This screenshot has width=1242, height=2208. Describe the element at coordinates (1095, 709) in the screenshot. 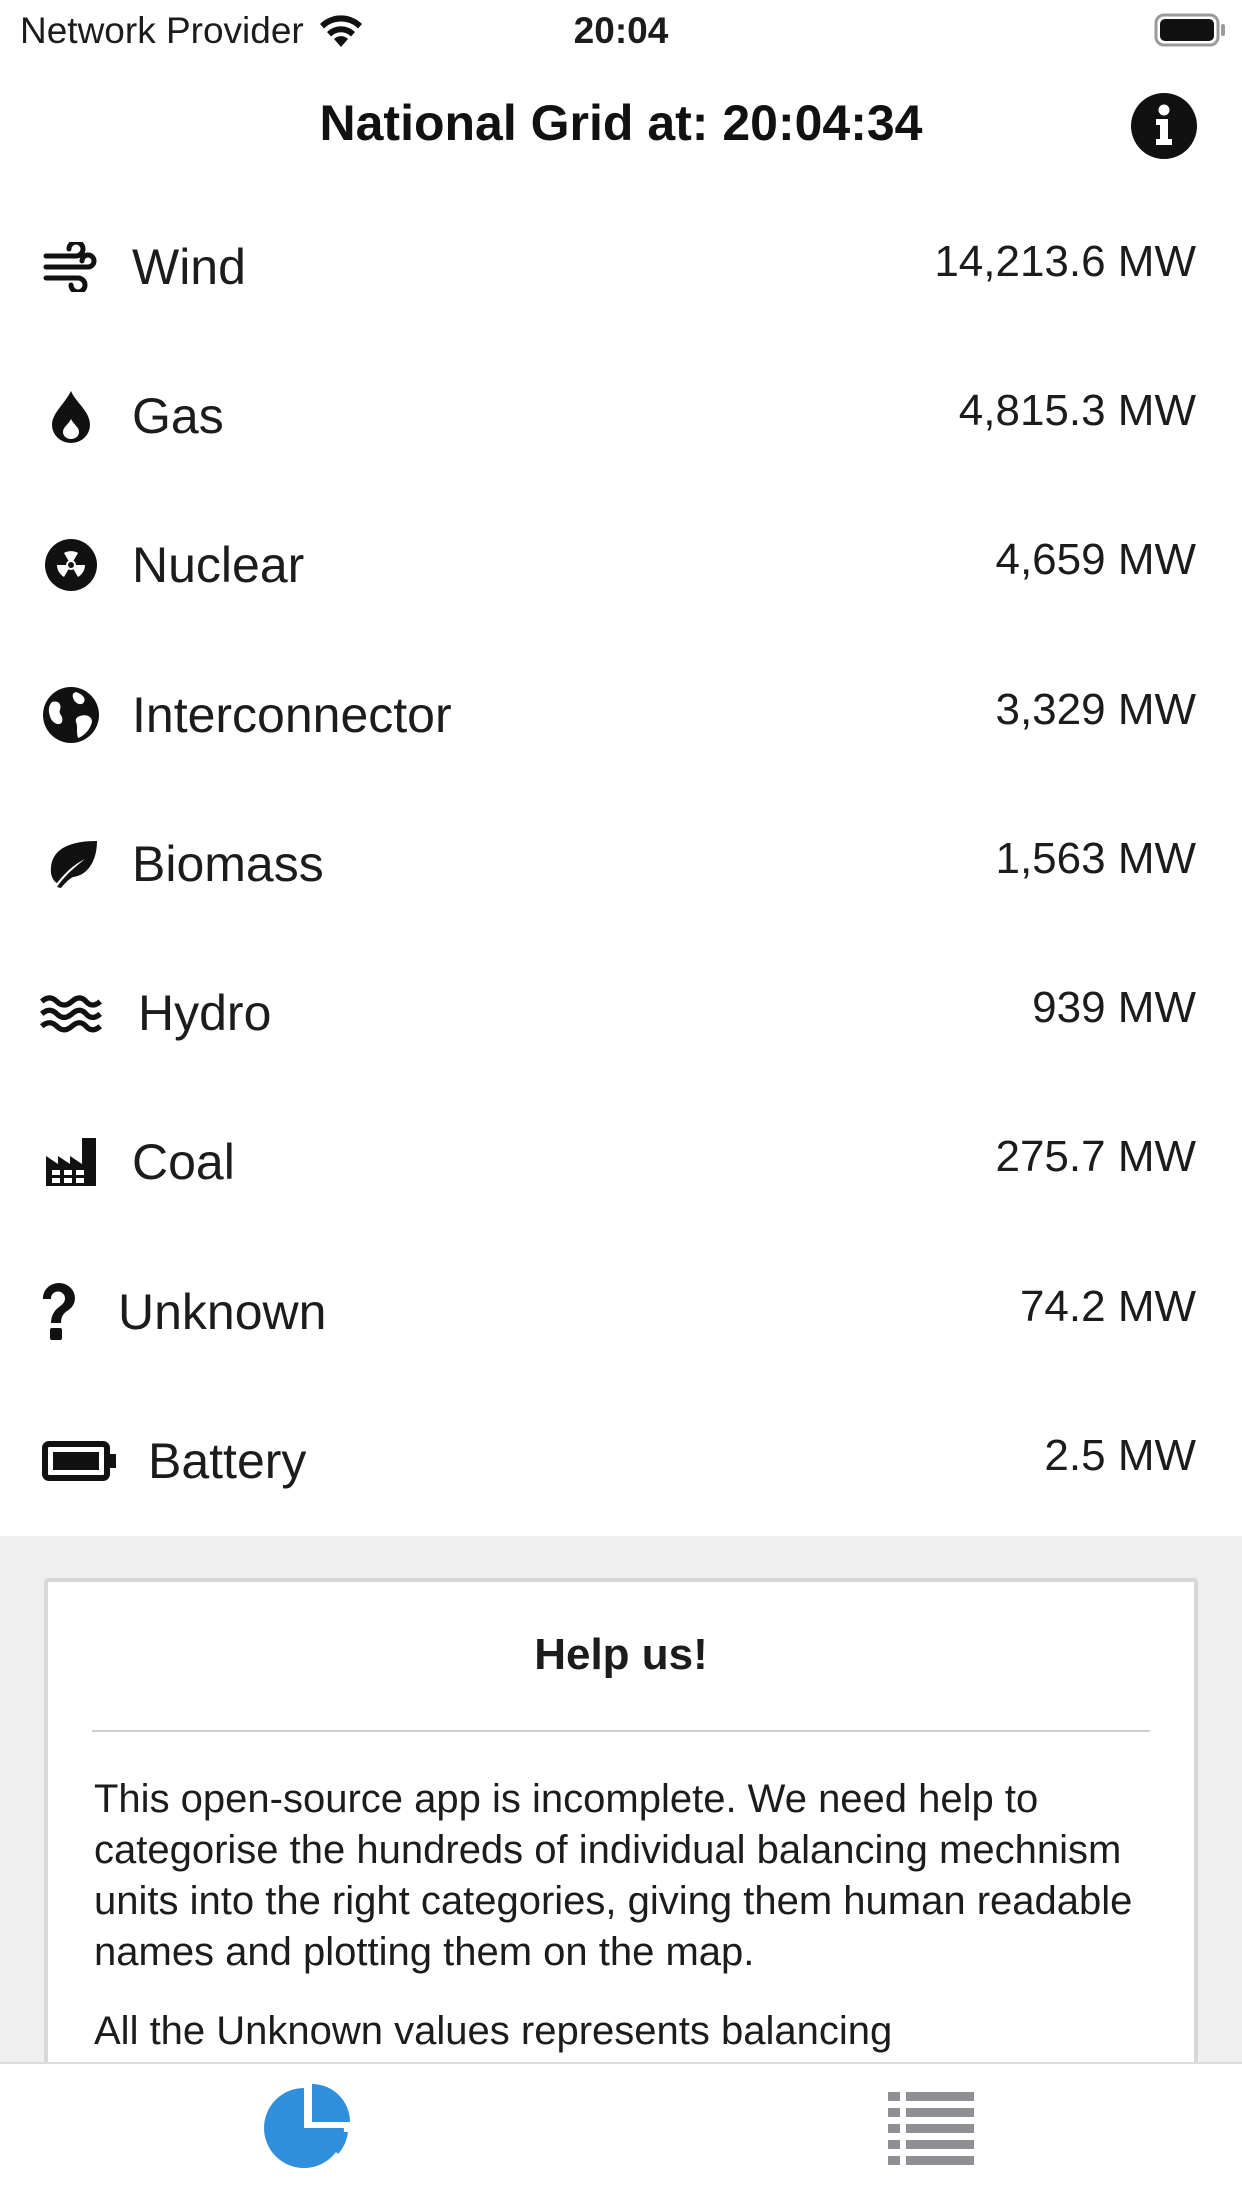

I see `source-value: 3,329 MW` at that location.